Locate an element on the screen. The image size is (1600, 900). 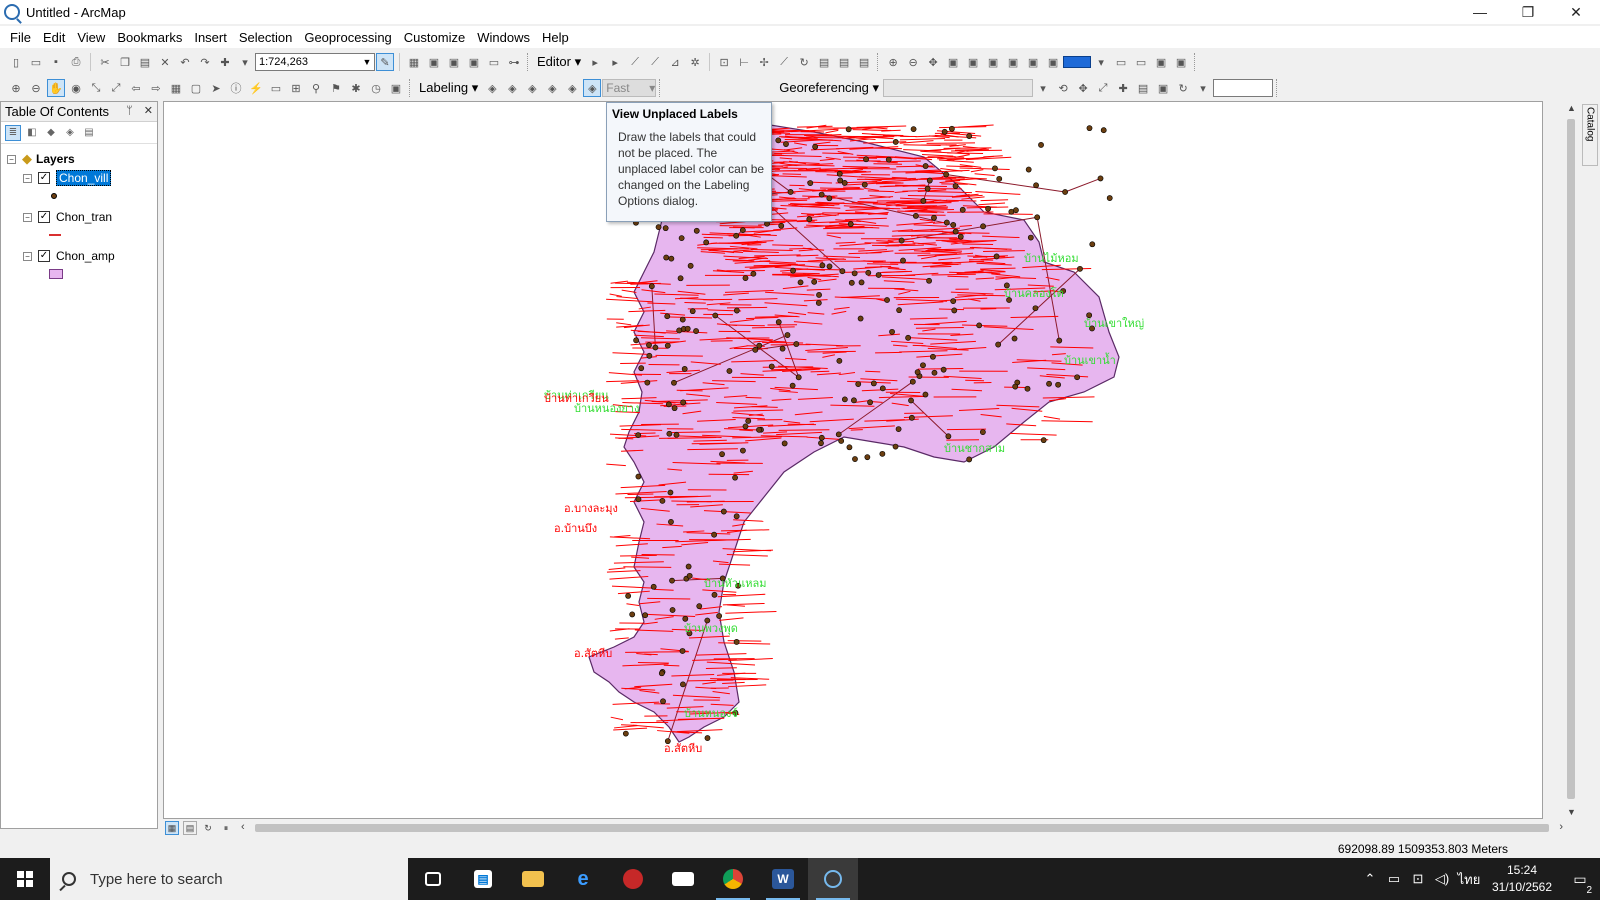
cut-polygons-icon: ✢ is located at coordinates (764, 62).